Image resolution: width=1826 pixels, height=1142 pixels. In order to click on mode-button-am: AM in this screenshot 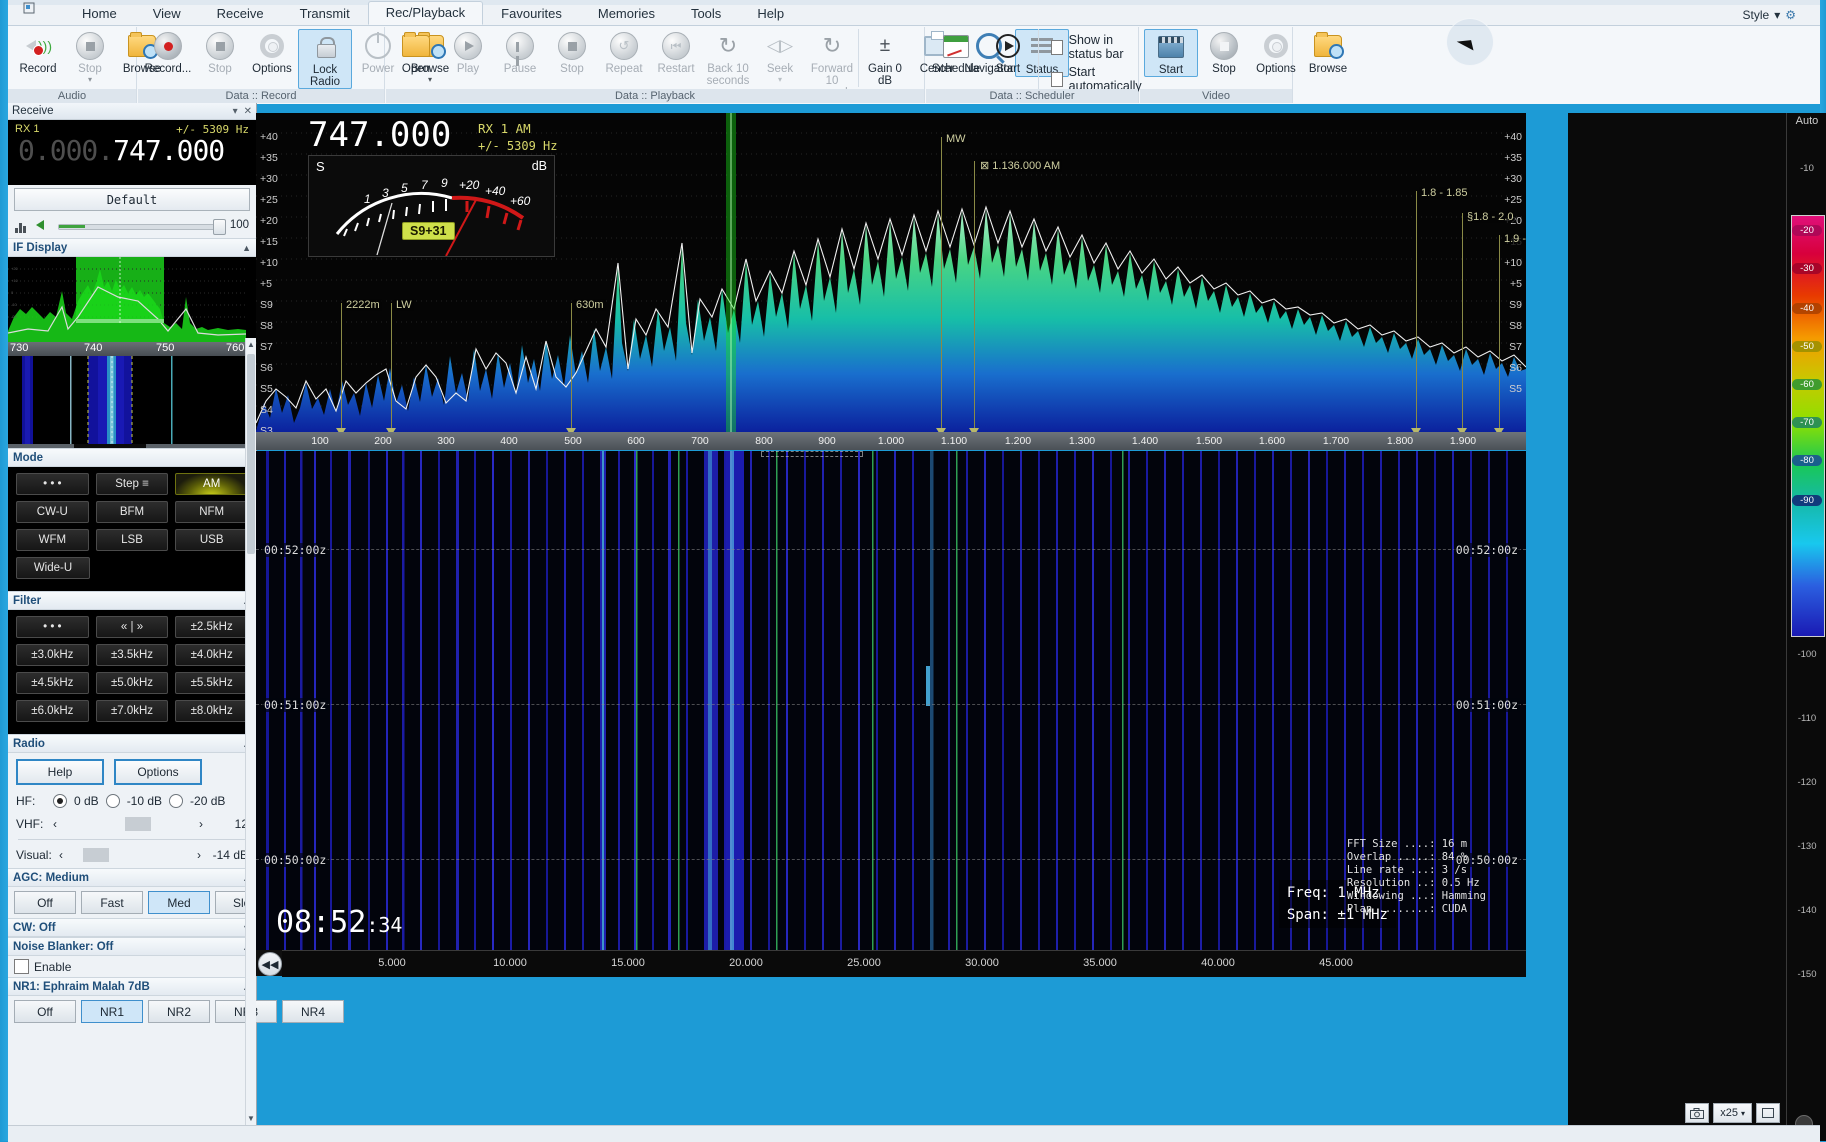, I will do `click(212, 484)`.